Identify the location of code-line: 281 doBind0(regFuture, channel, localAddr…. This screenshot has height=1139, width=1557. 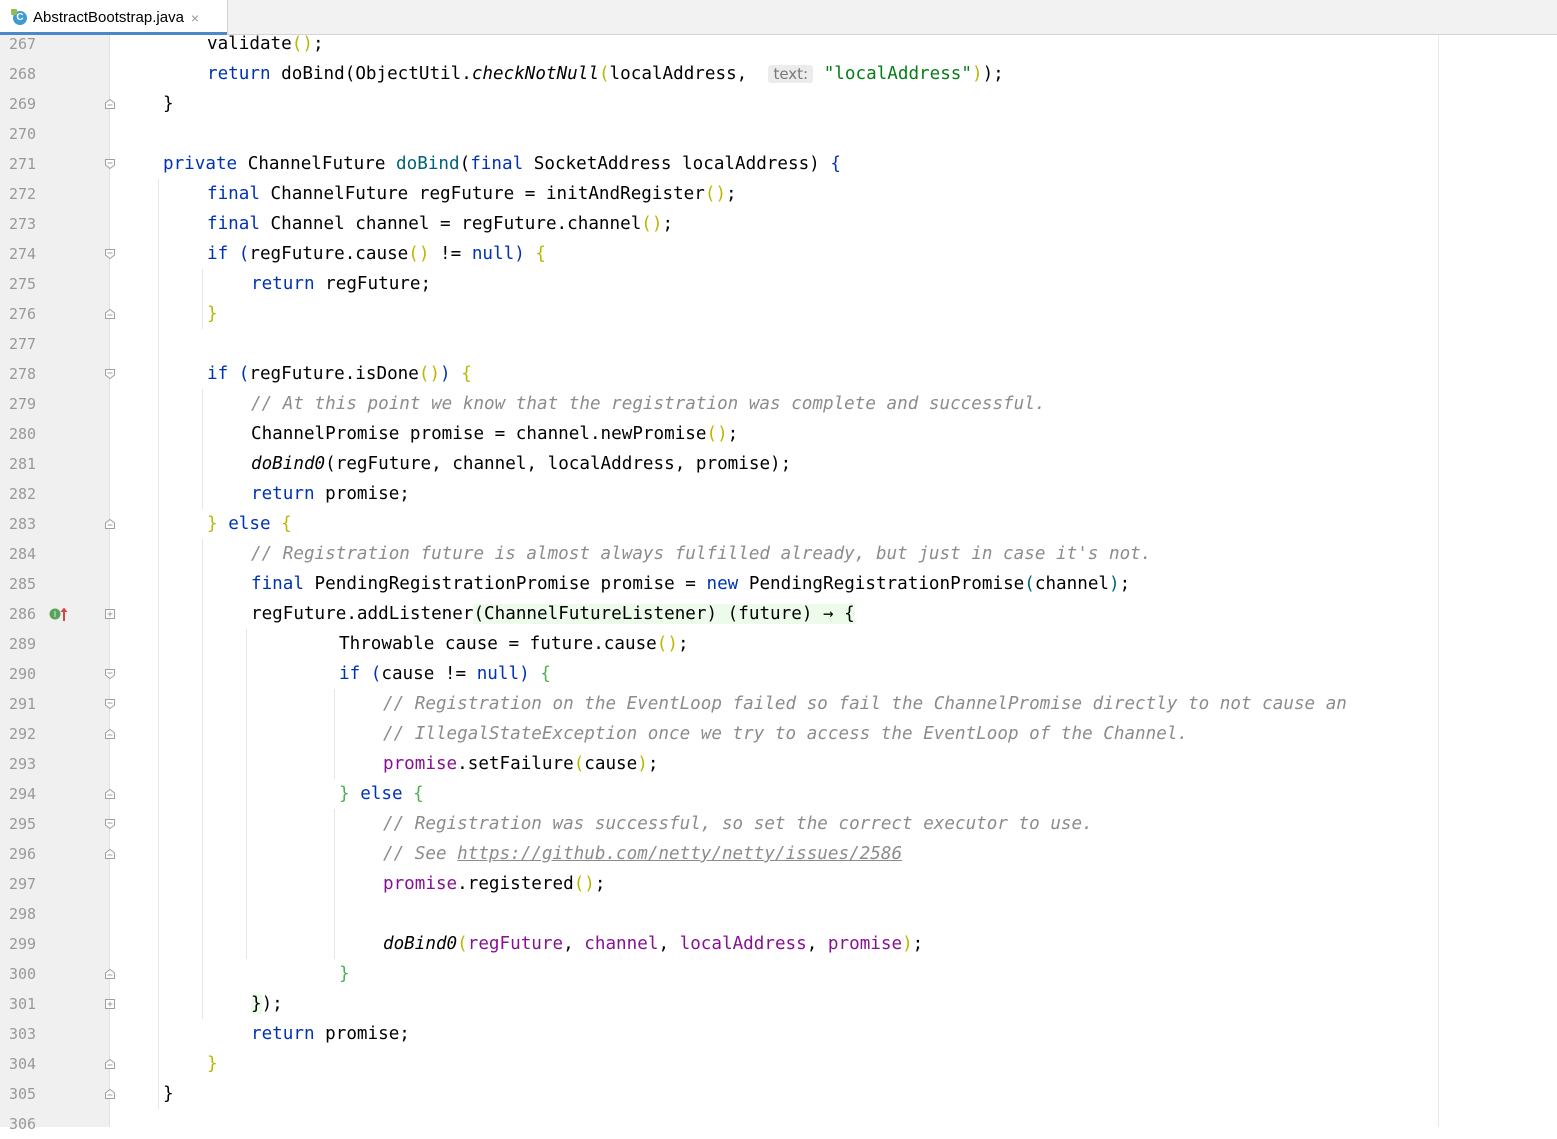
(778, 464).